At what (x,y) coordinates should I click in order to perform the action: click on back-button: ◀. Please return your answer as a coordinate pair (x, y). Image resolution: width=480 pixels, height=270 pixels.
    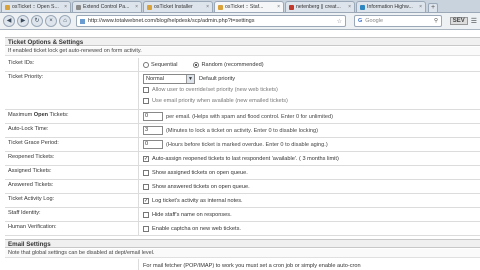
    Looking at the image, I should click on (9, 21).